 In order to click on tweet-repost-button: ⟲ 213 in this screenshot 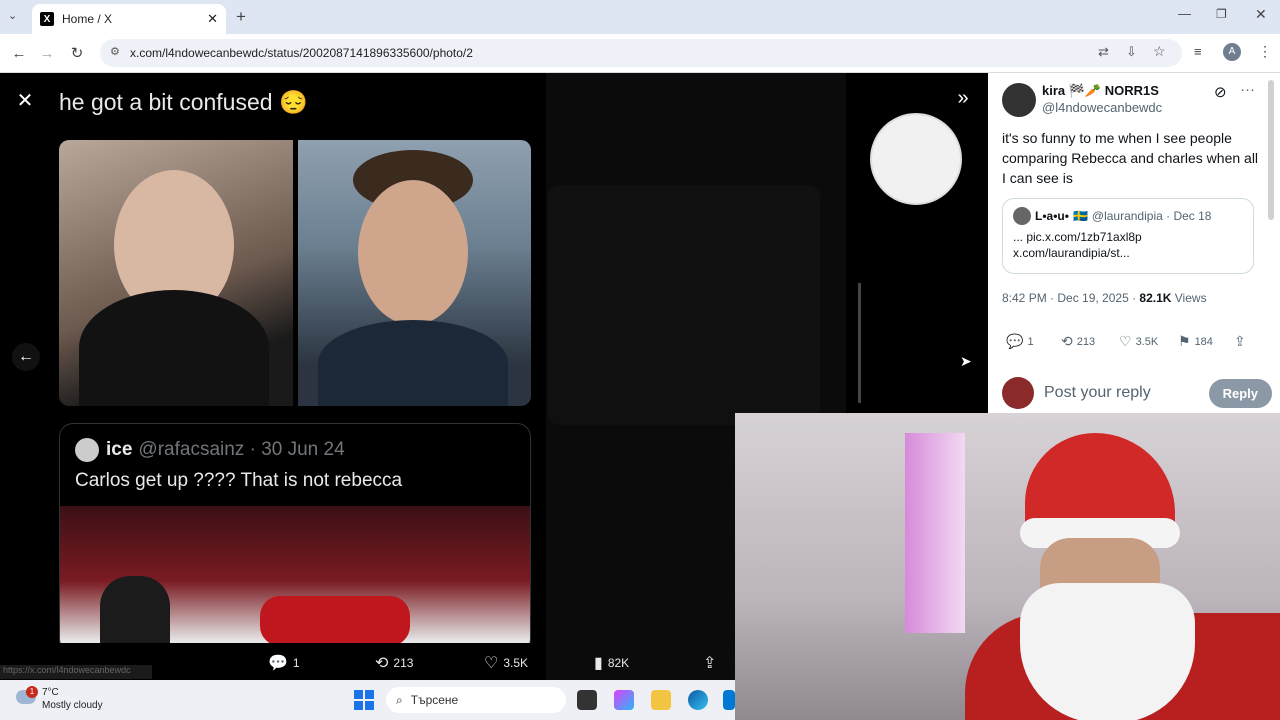, I will do `click(1078, 341)`.